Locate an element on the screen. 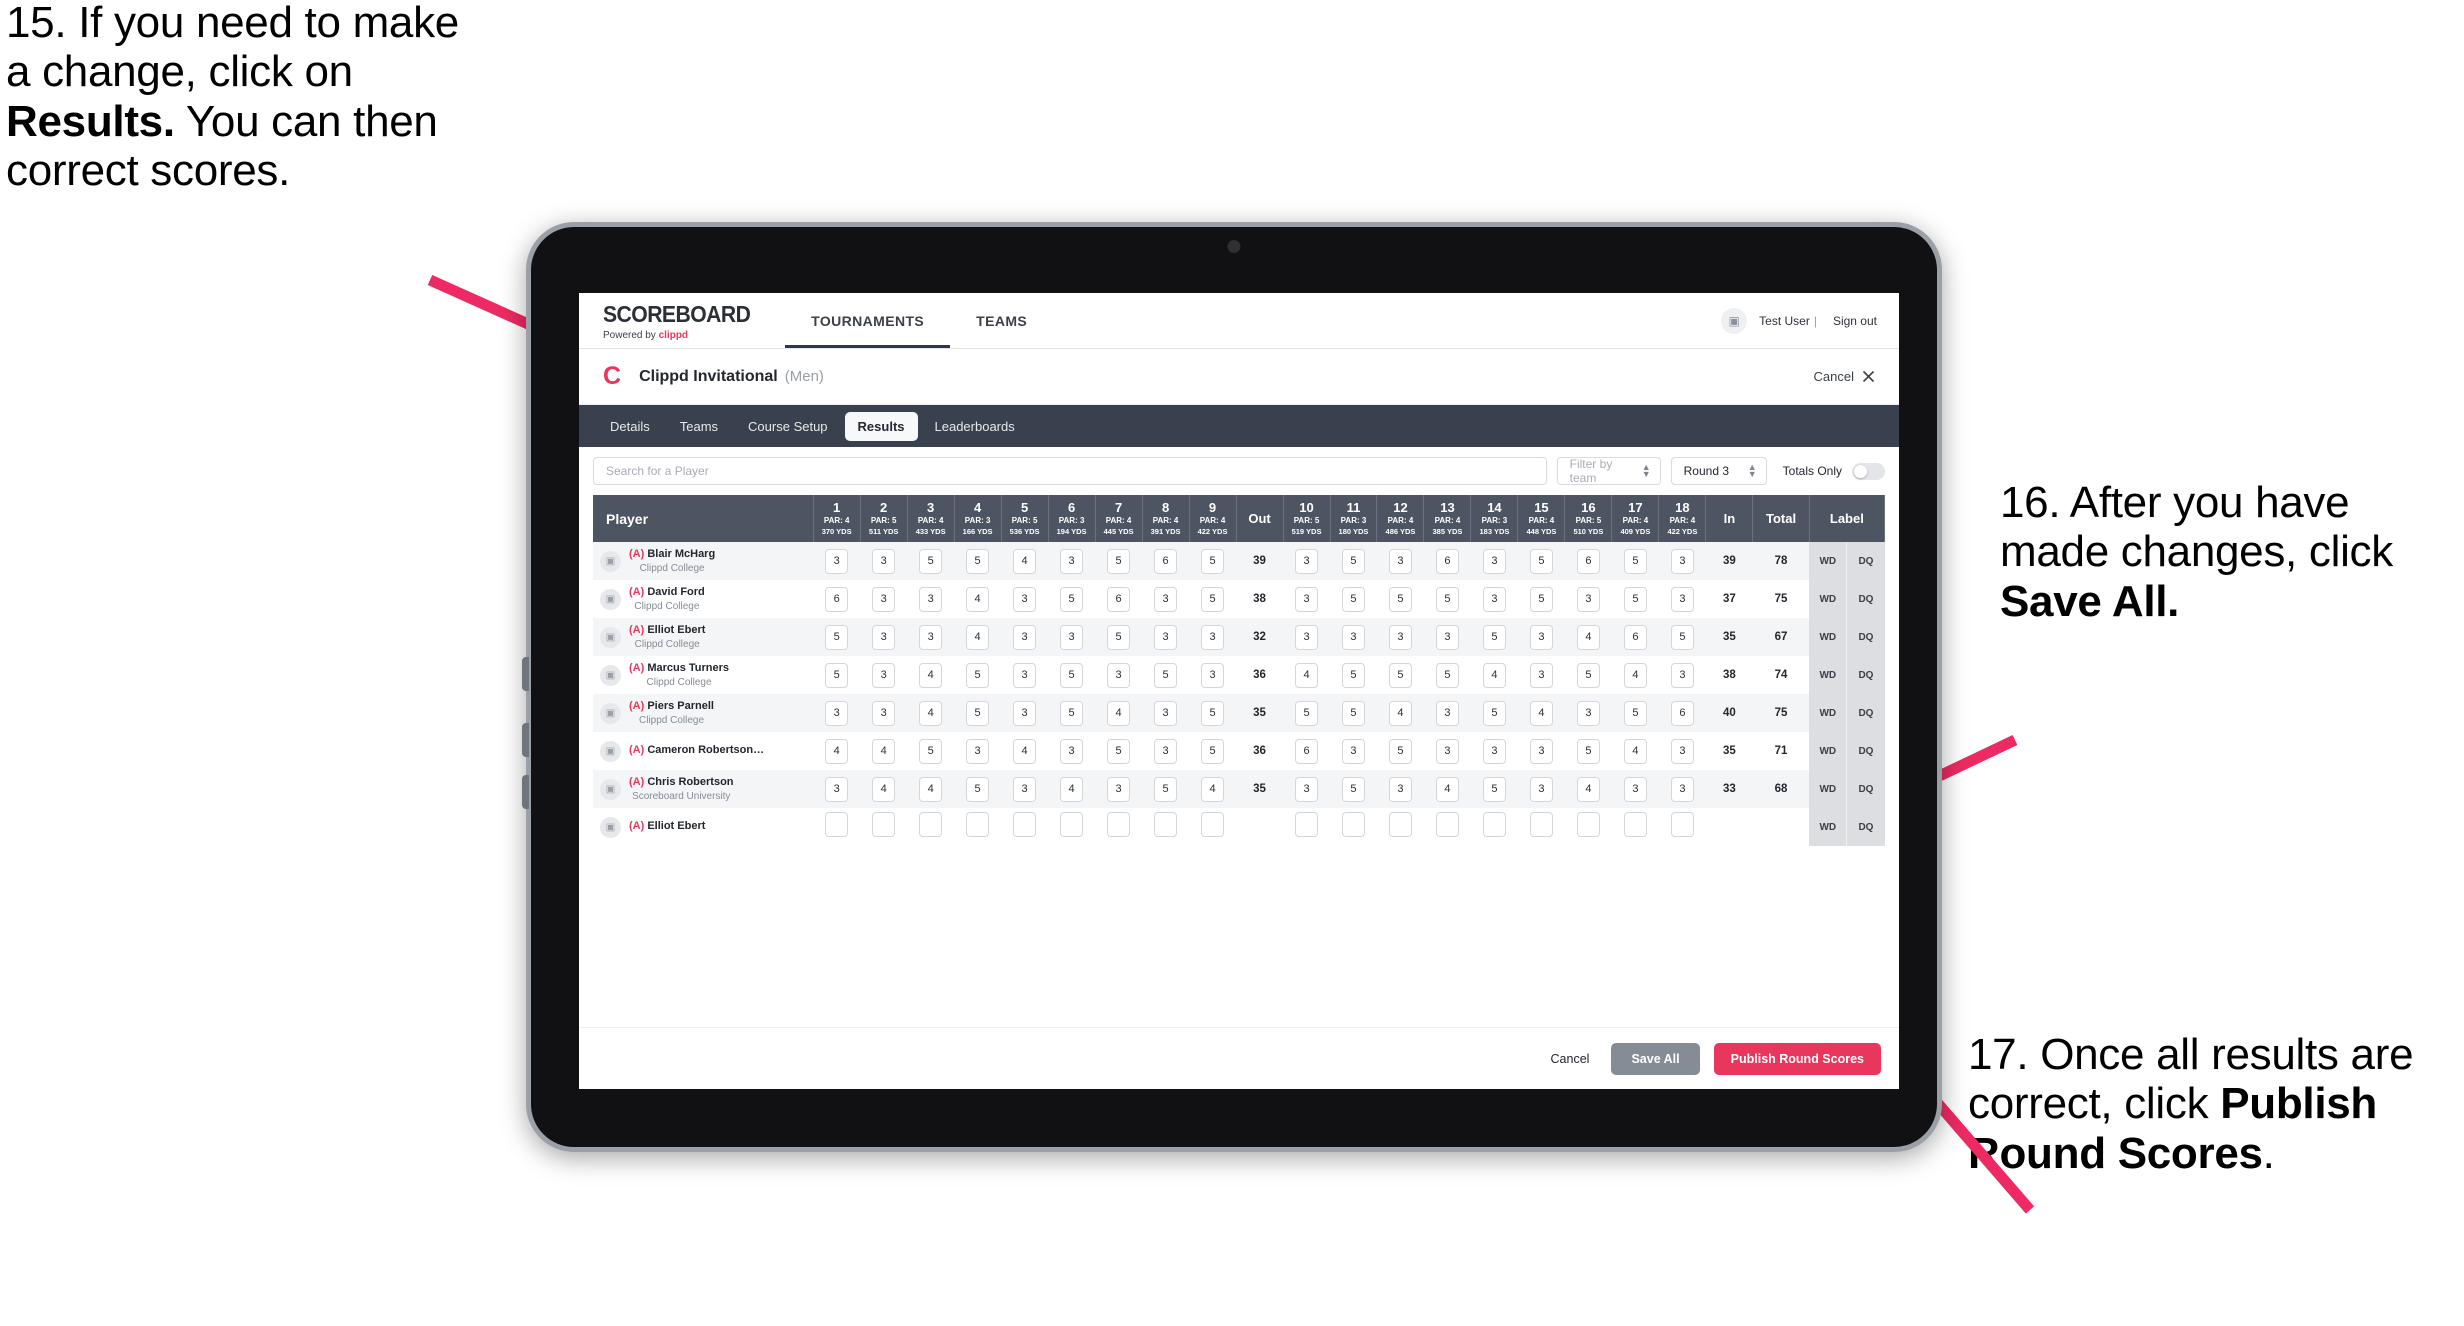 The height and width of the screenshot is (1326, 2464). score-cell-hole-4: 3 is located at coordinates (977, 751).